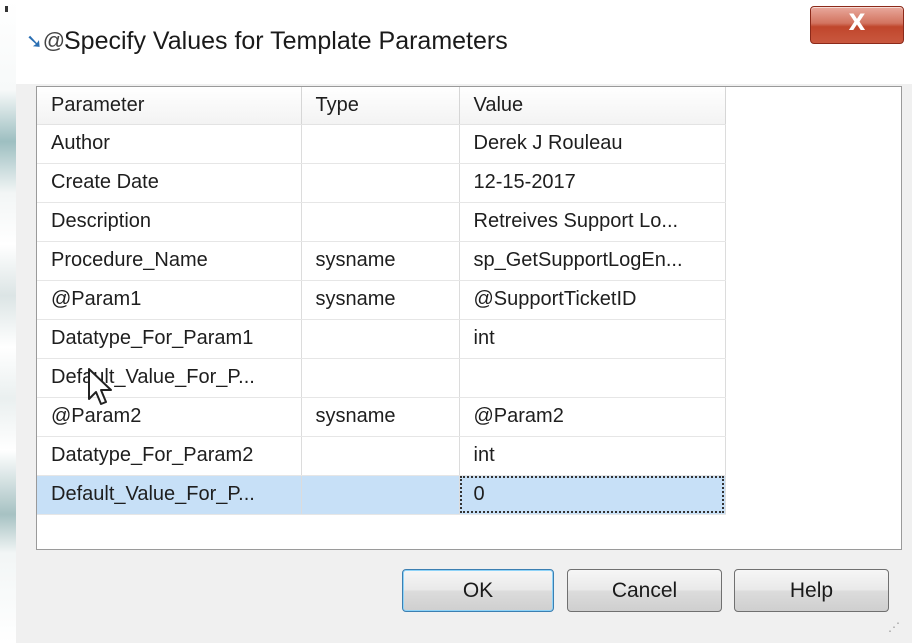 The image size is (912, 643). I want to click on parameter-cell: Datatype_For_Param2, so click(169, 456).